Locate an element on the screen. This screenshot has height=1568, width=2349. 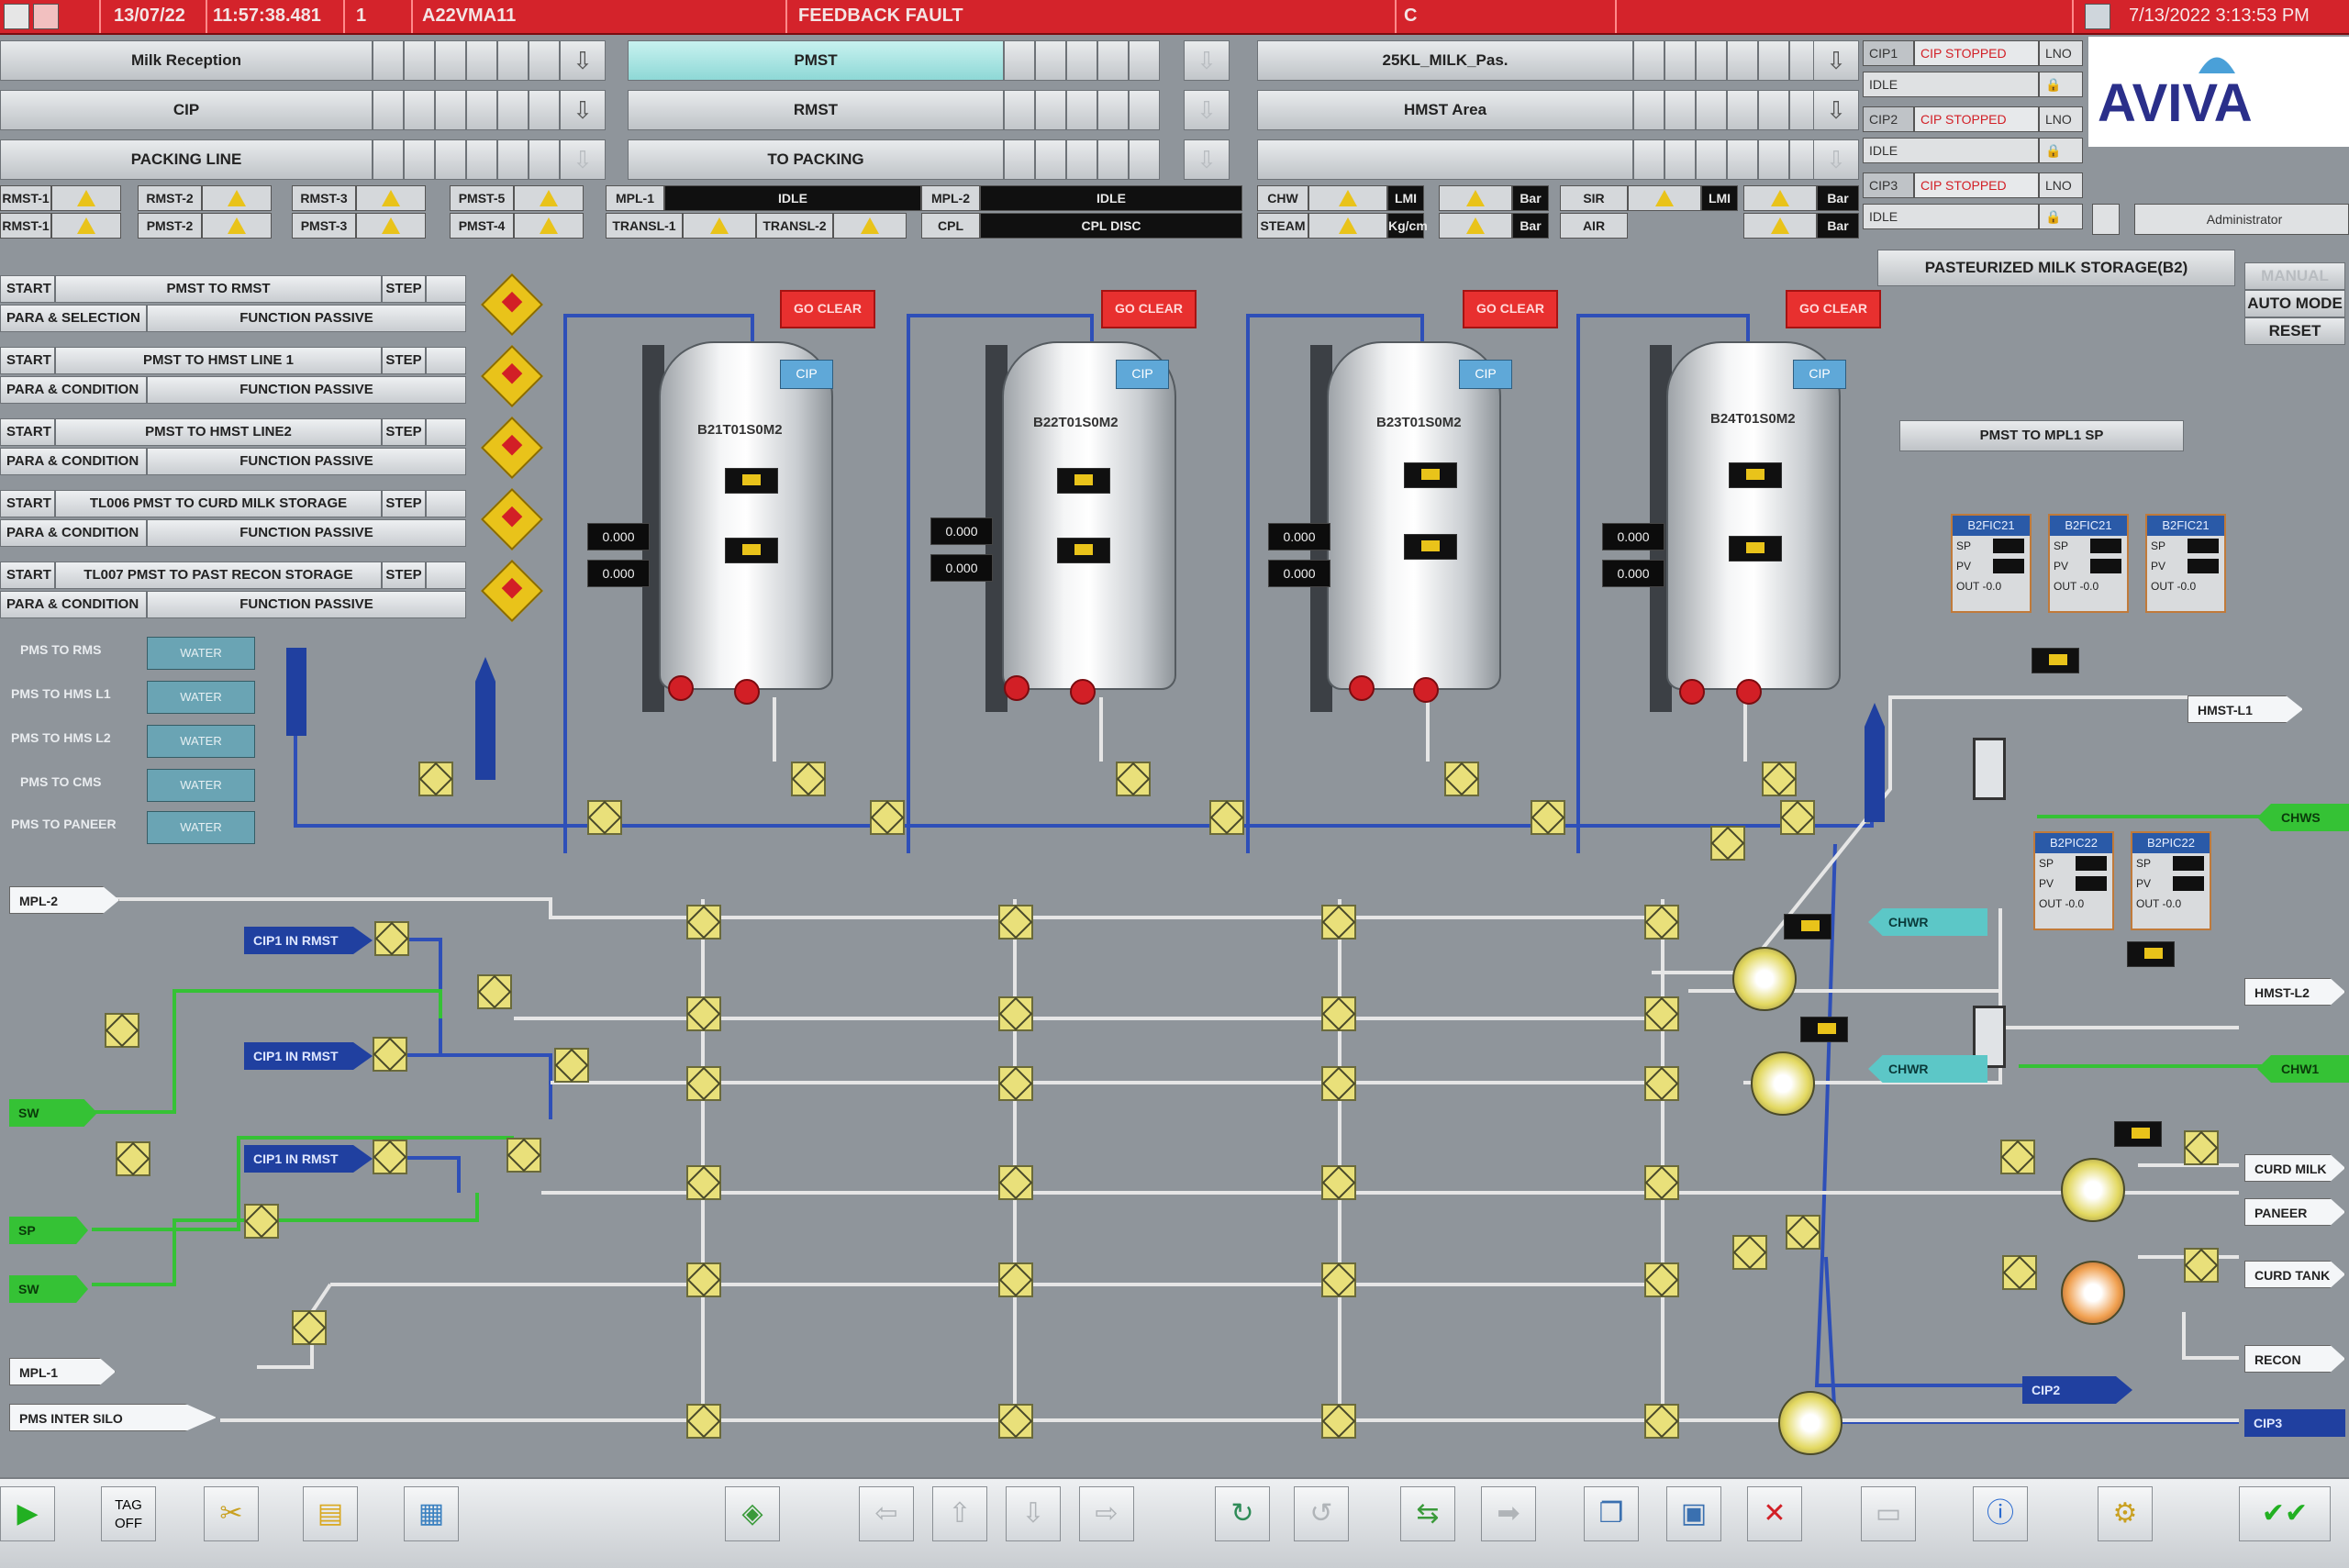
play-icon: ▶ is located at coordinates (27, 1513).